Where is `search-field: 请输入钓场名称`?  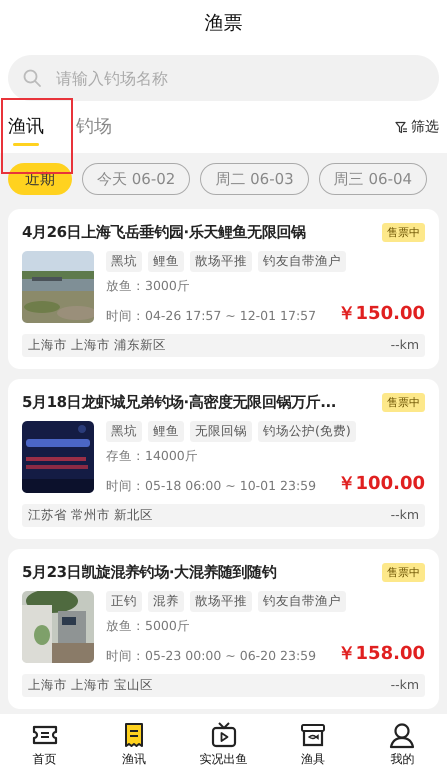
search-field: 请输入钓场名称 is located at coordinates (223, 78).